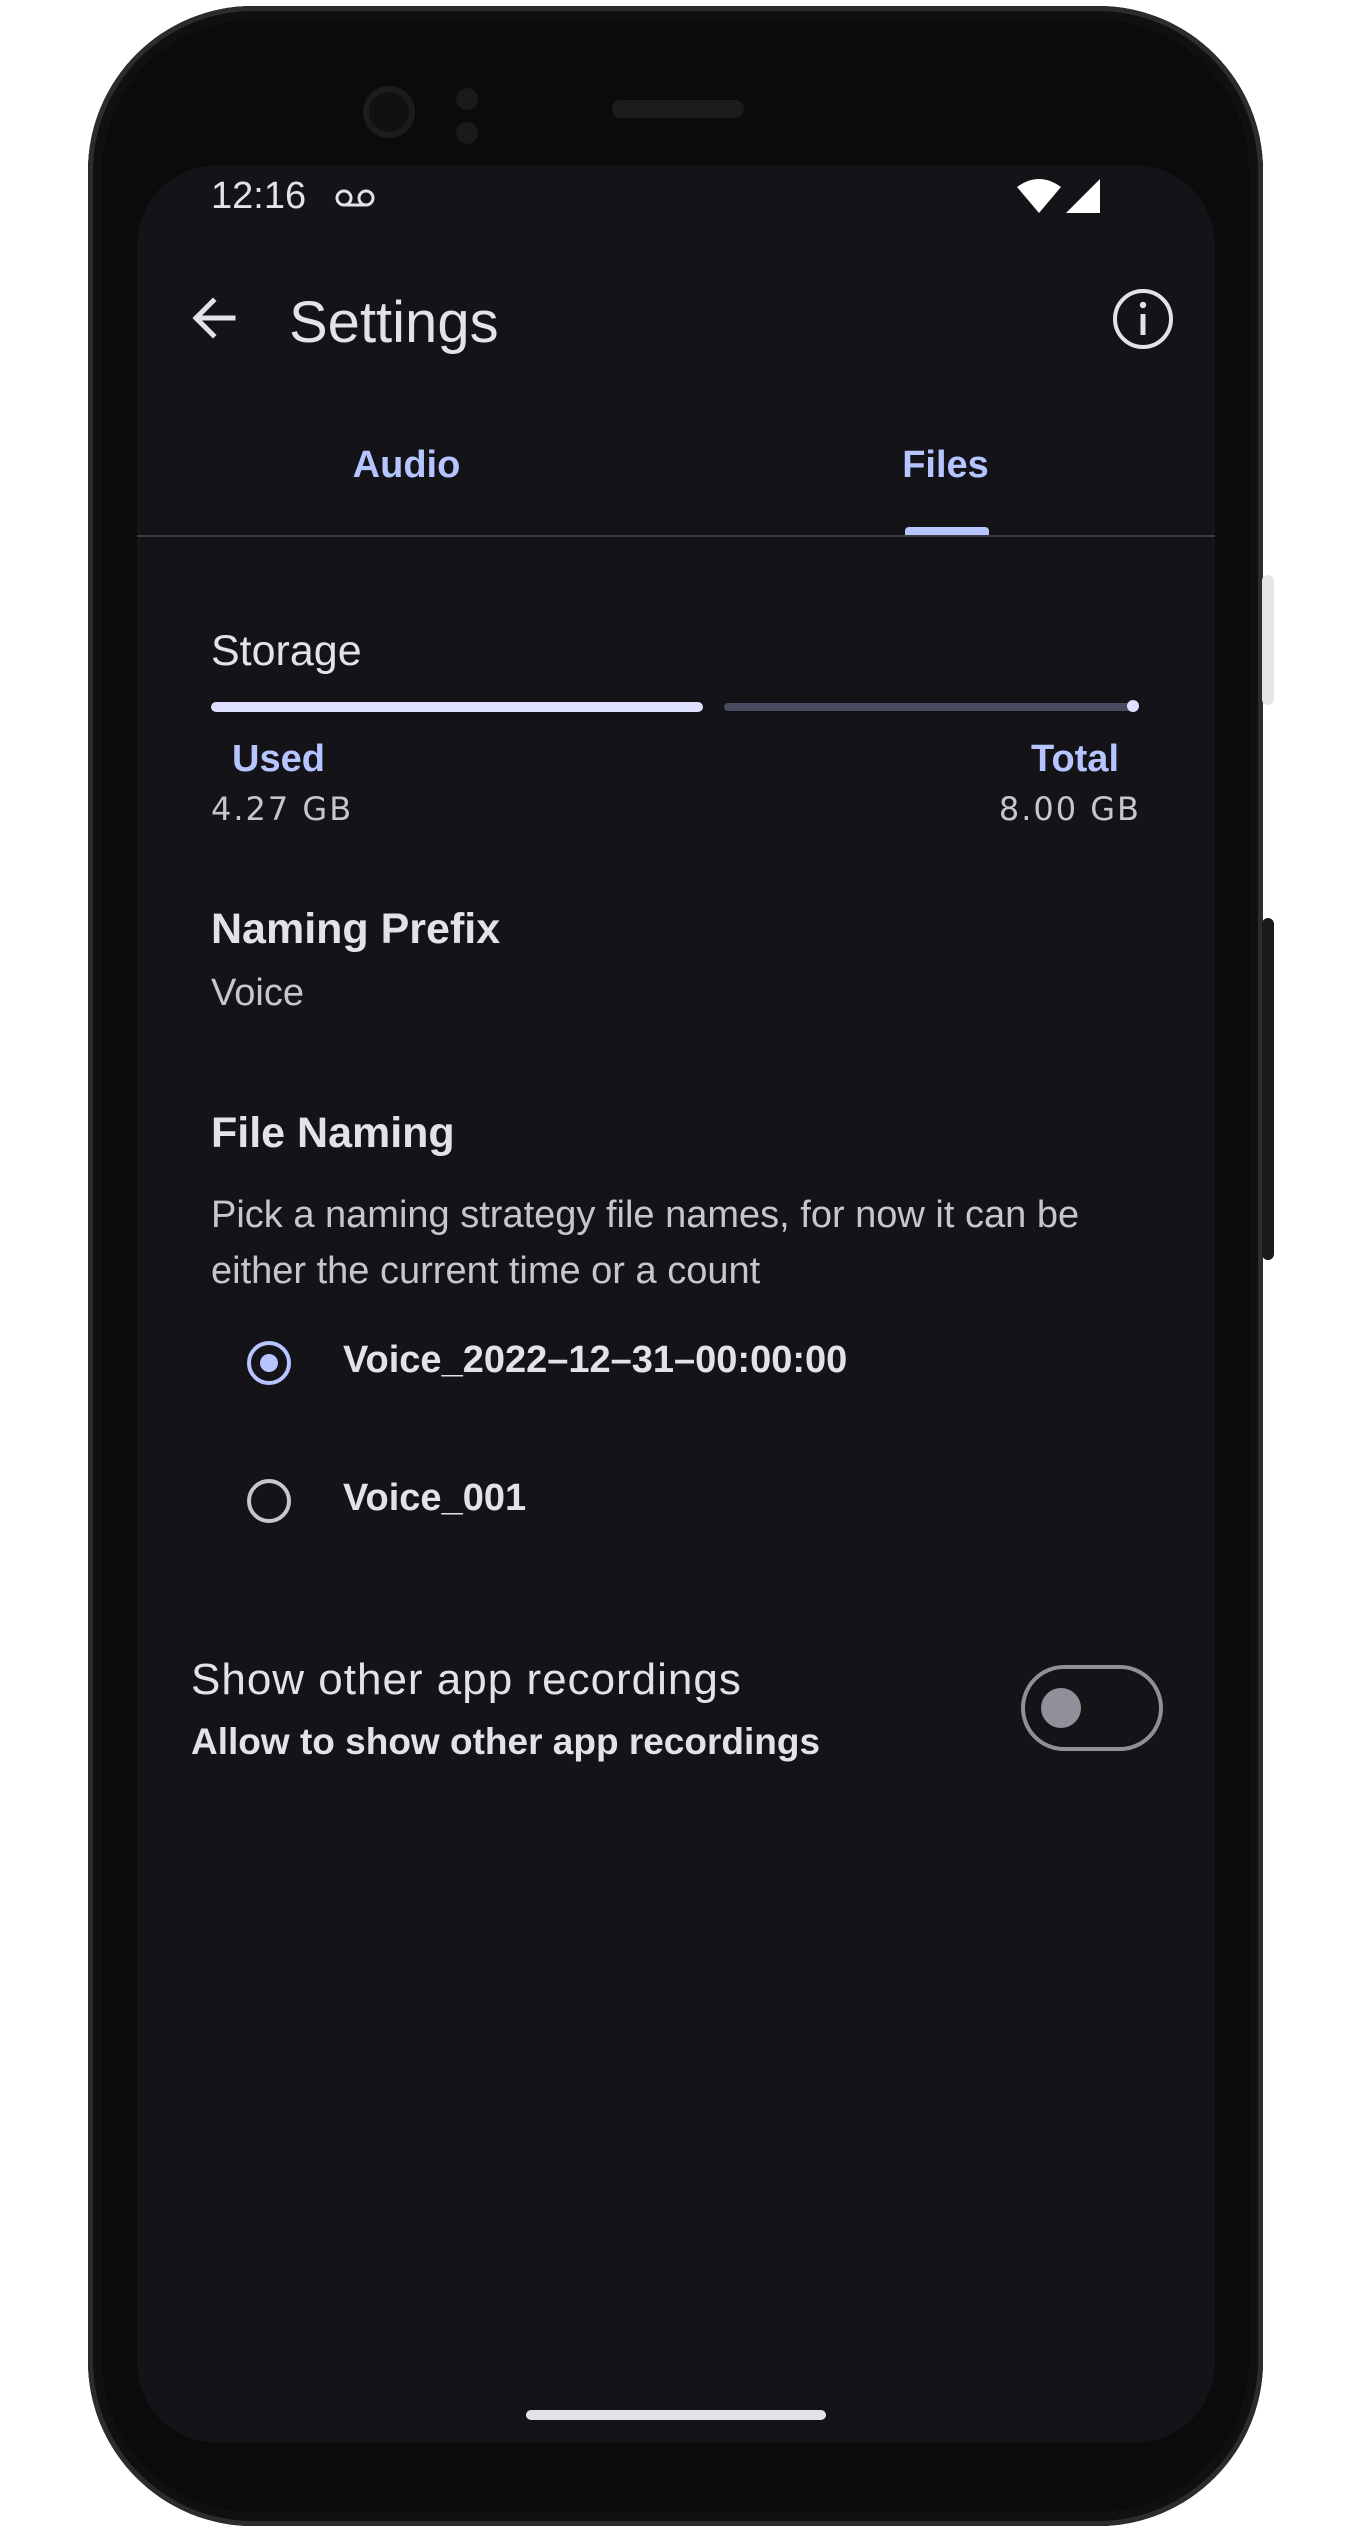 The height and width of the screenshot is (2534, 1370). I want to click on storage-total-value: 8.00 GB, so click(1069, 809).